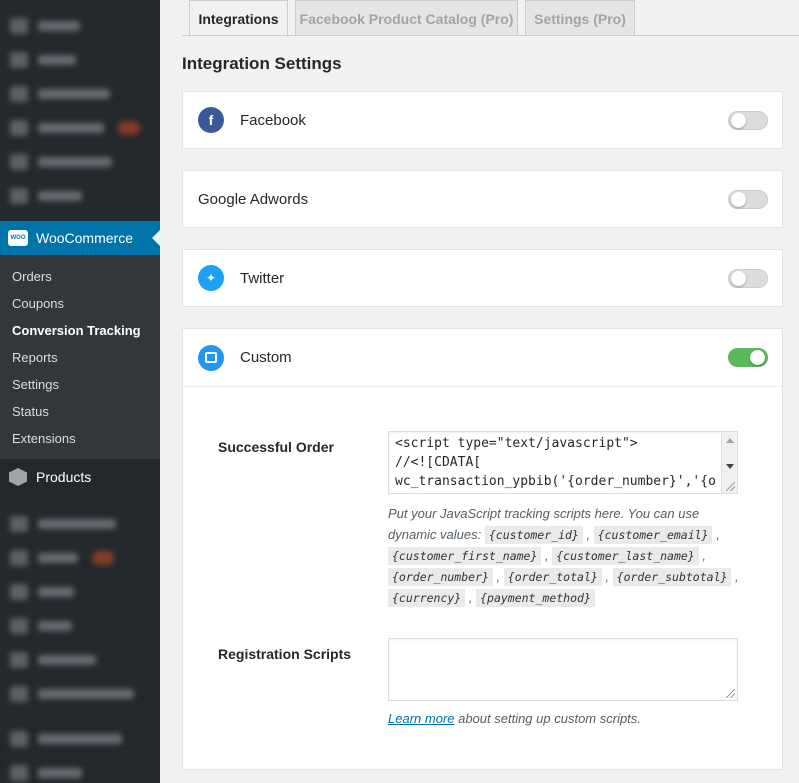  Describe the element at coordinates (276, 447) in the screenshot. I see `successful-order-label: Successful Order` at that location.